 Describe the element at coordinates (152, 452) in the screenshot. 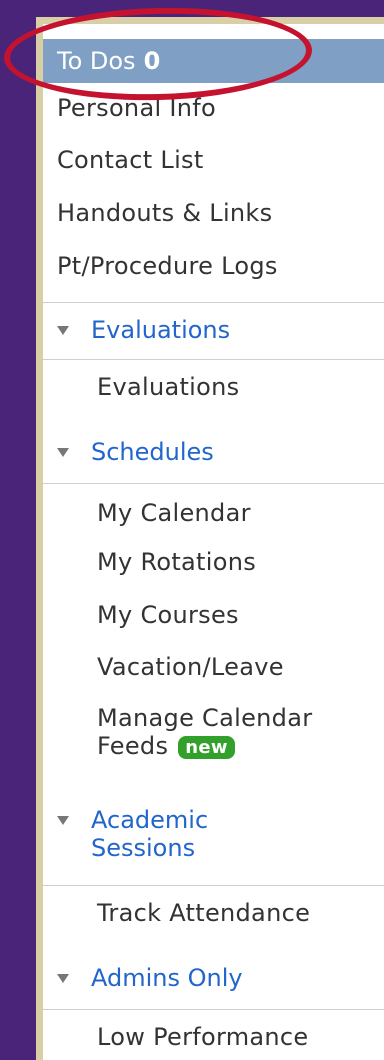

I see `section-label: Schedules` at that location.